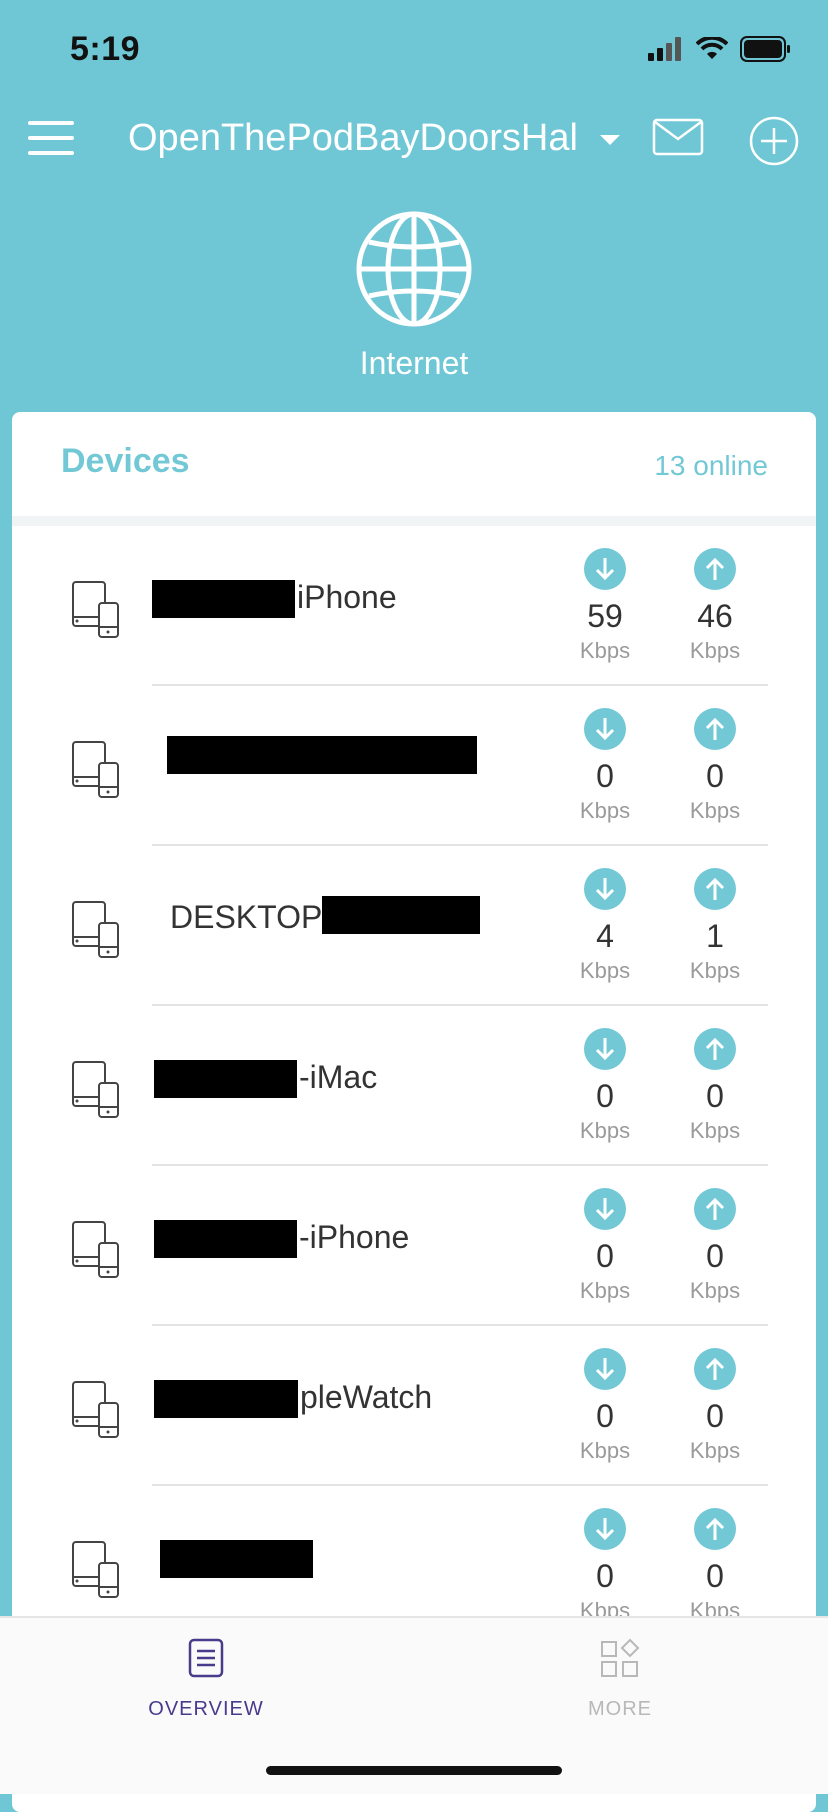 The height and width of the screenshot is (1812, 828). Describe the element at coordinates (712, 48) in the screenshot. I see `wifi-icon` at that location.